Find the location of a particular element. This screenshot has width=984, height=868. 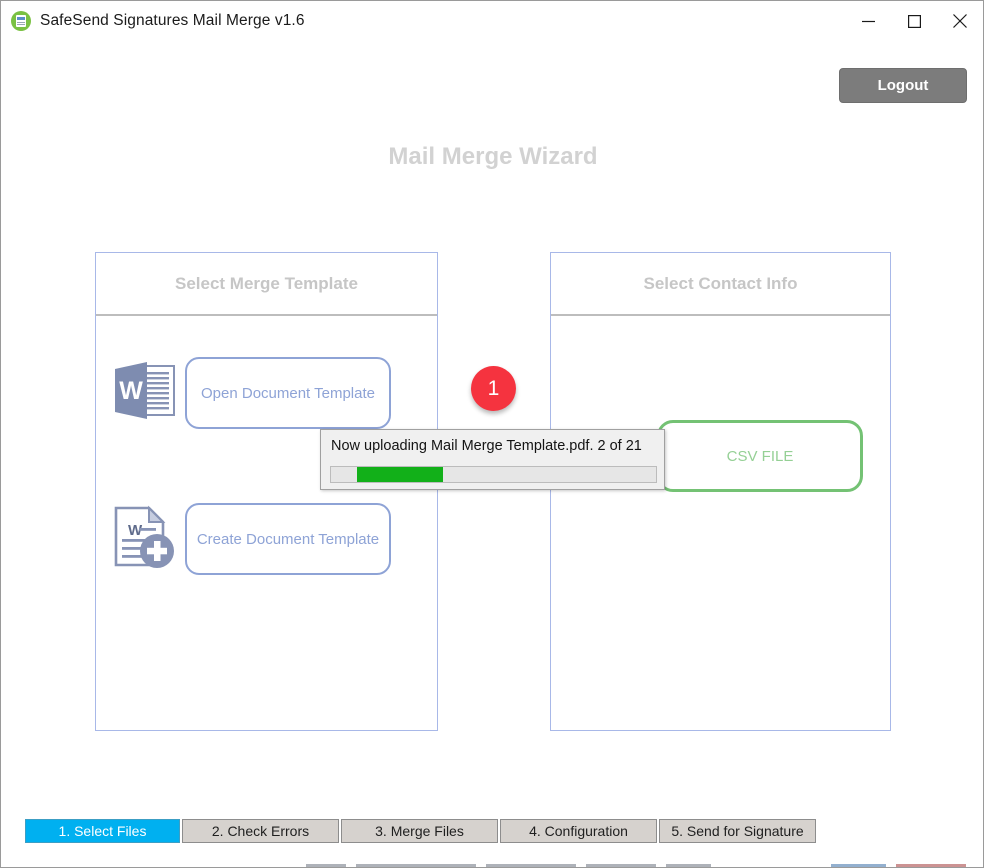

upload-progress-fill is located at coordinates (400, 474).